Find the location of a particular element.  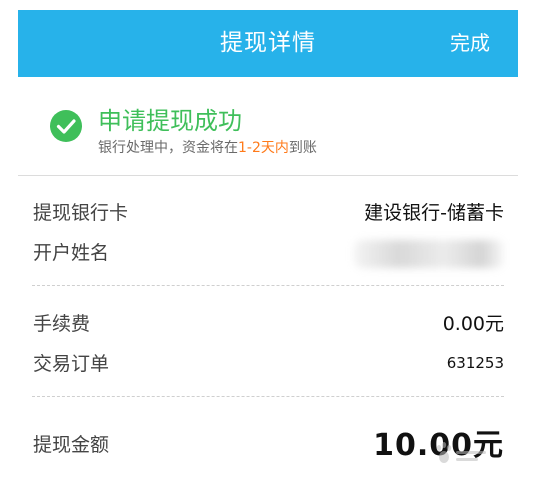

fee-label: 手续费 is located at coordinates (62, 324).